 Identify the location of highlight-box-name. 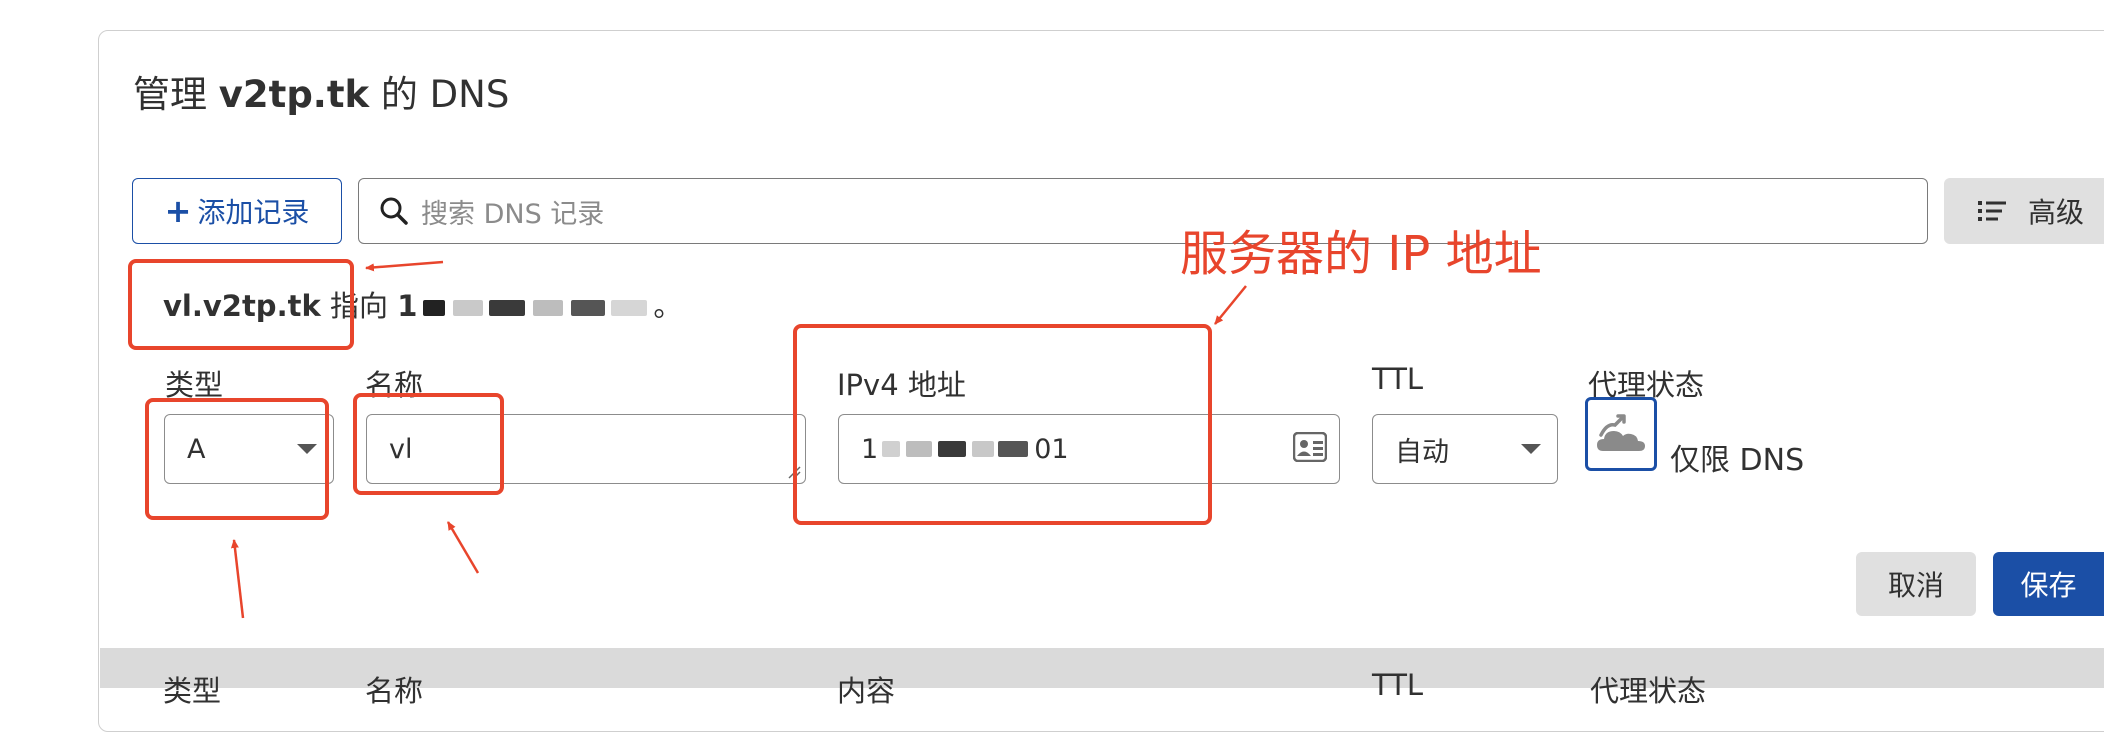
(428, 444).